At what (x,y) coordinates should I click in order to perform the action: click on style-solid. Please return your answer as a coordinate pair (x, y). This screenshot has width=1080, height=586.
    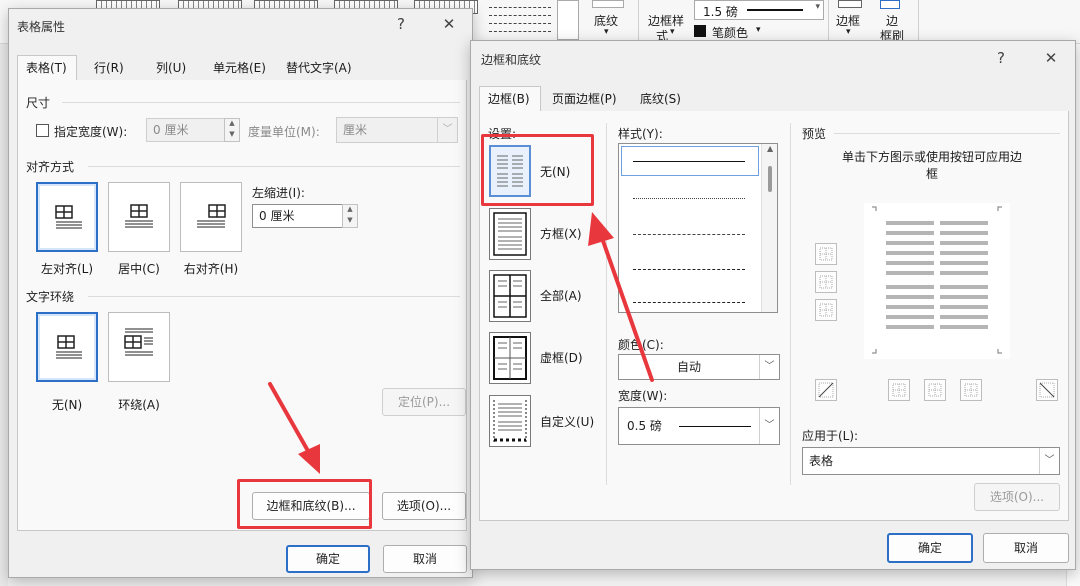
    Looking at the image, I should click on (689, 161).